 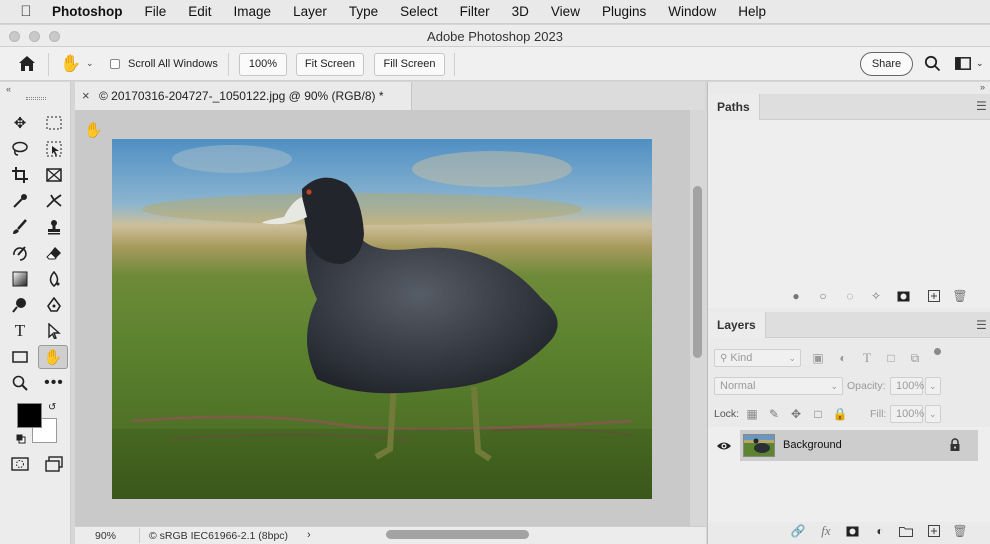 I want to click on collapse-panel-icon: «, so click(x=8, y=89).